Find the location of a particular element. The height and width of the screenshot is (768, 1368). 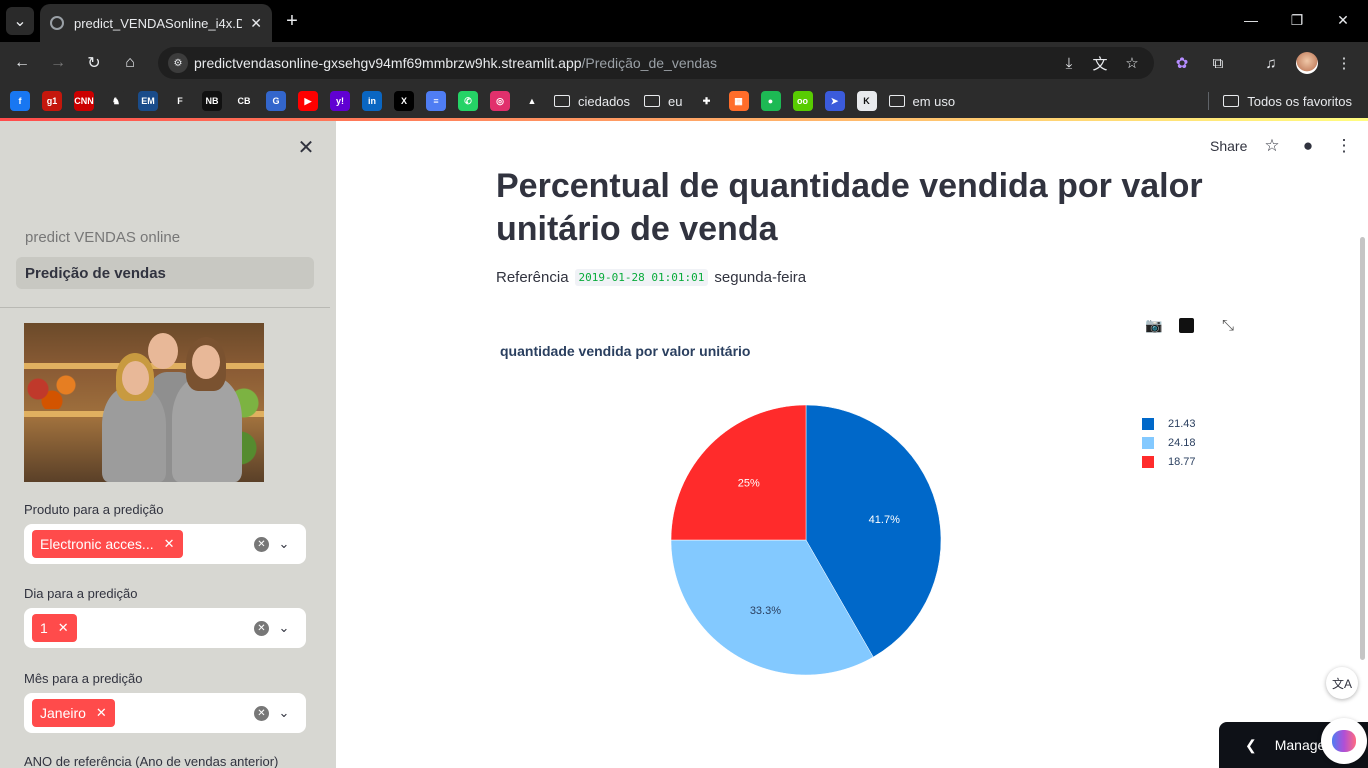

github-icon: ● is located at coordinates (1308, 146).